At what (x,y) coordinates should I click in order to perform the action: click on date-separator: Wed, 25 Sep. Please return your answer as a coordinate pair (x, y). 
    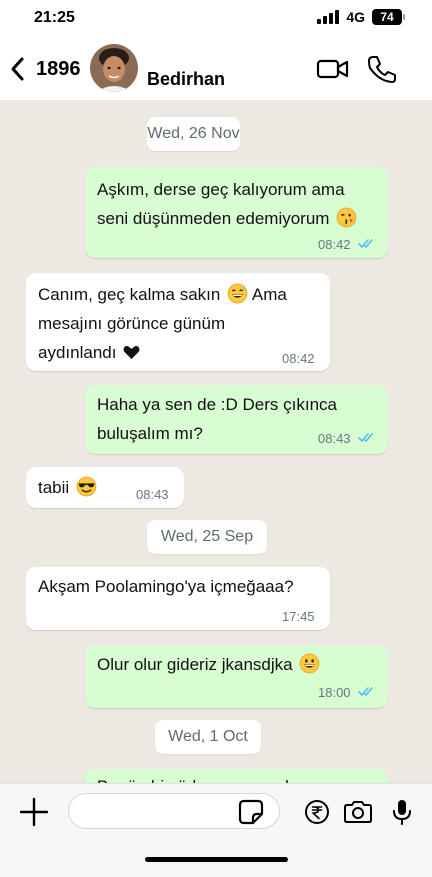
    Looking at the image, I should click on (207, 537).